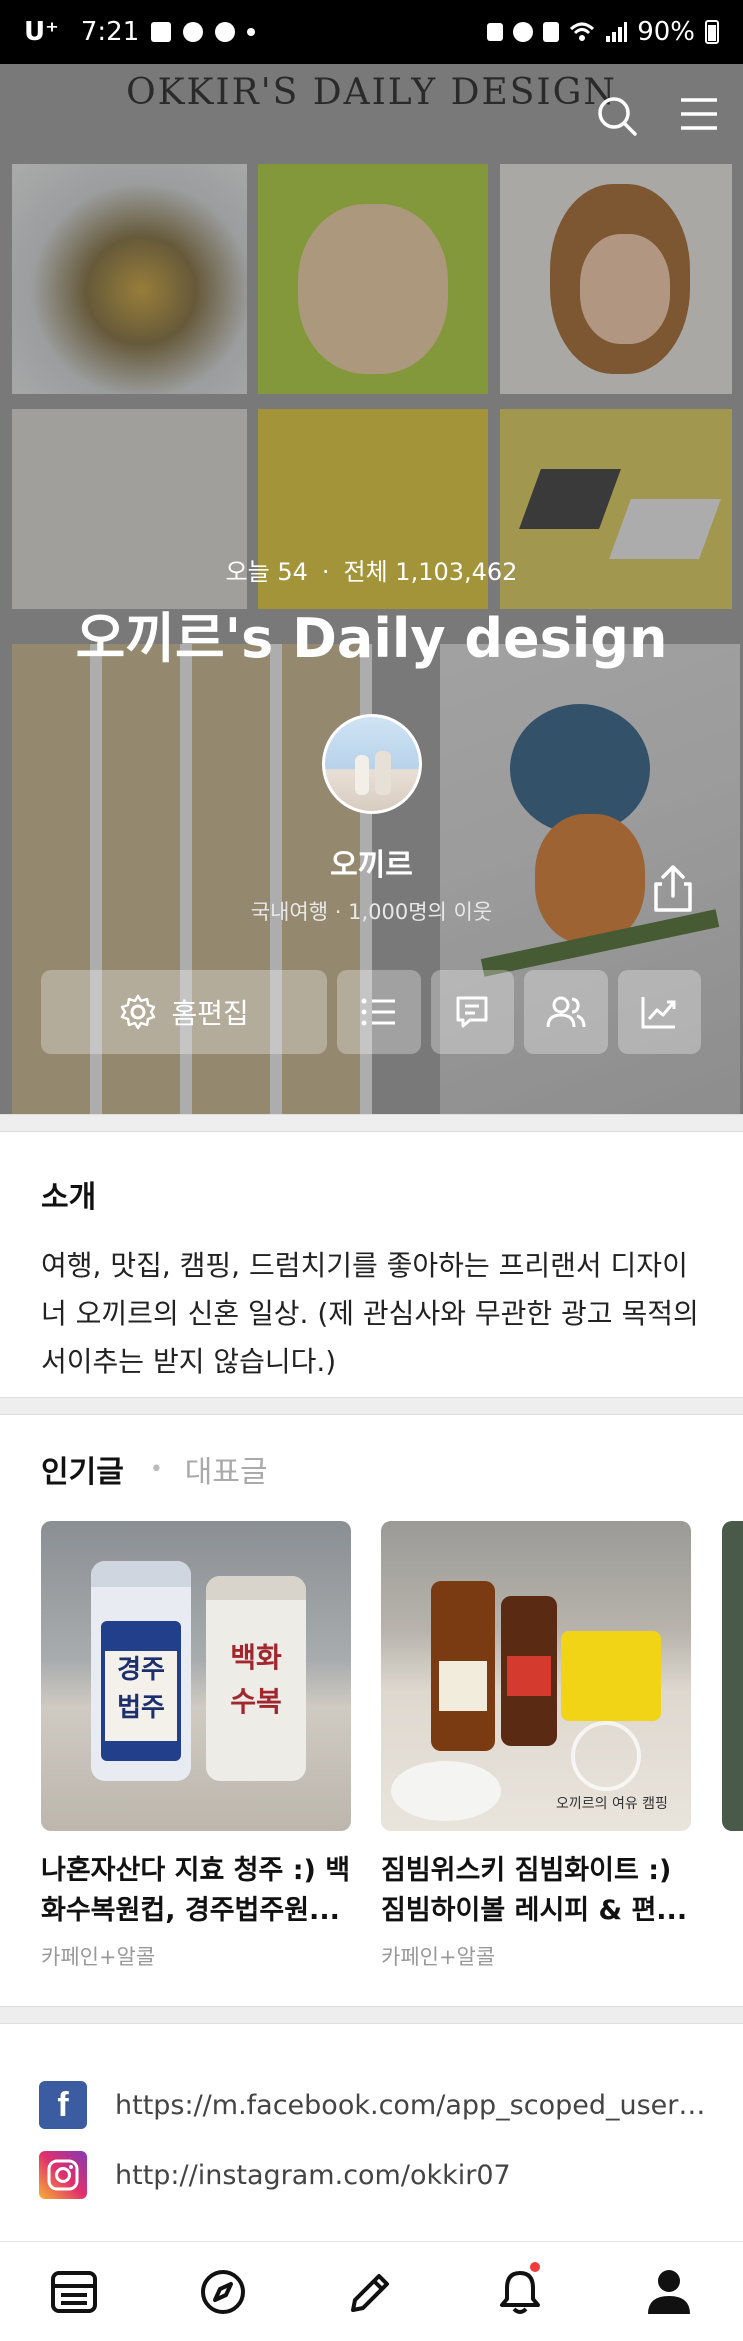  I want to click on pencil-icon, so click(370, 2292).